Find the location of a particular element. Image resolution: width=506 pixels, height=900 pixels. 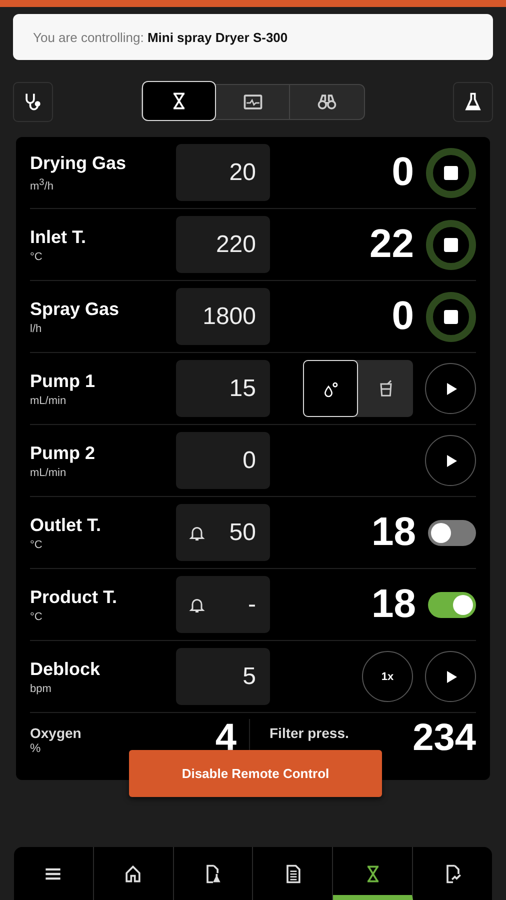

flask-icon is located at coordinates (473, 102).